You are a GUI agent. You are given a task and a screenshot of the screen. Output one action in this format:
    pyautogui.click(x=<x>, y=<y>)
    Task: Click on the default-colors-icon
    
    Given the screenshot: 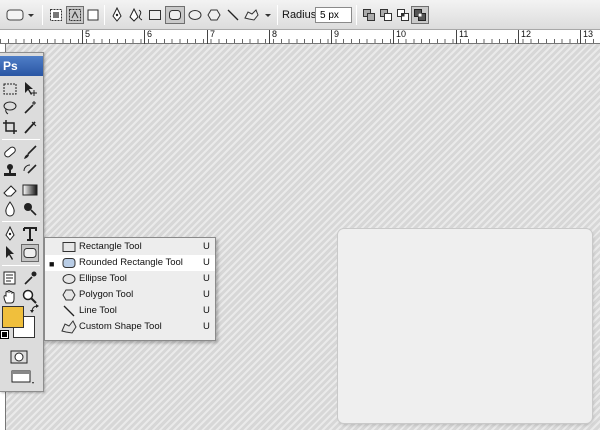 What is the action you would take?
    pyautogui.click(x=4, y=334)
    